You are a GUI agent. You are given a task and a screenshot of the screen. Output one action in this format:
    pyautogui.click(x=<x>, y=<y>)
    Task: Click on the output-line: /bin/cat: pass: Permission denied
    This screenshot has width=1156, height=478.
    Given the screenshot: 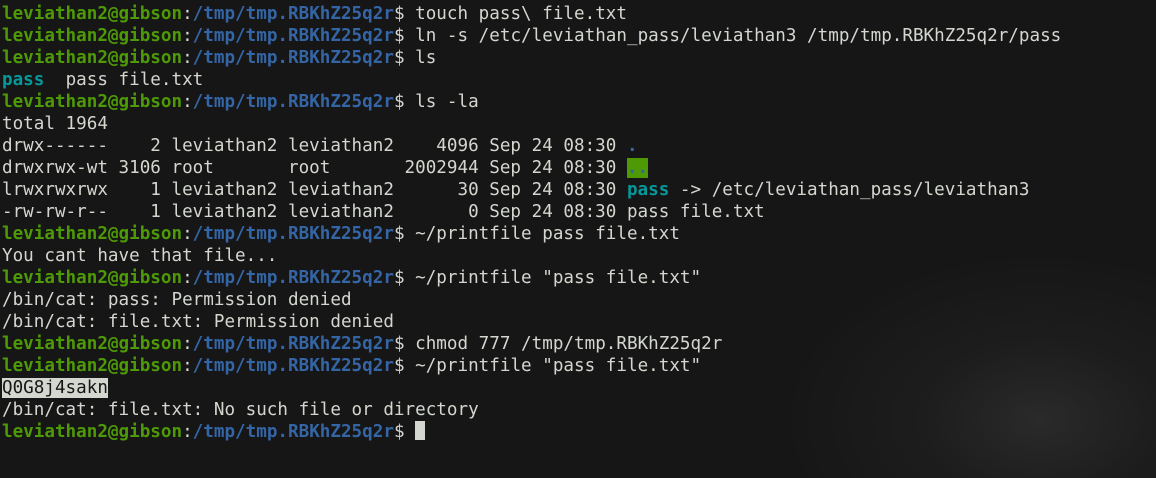 What is the action you would take?
    pyautogui.click(x=177, y=300)
    